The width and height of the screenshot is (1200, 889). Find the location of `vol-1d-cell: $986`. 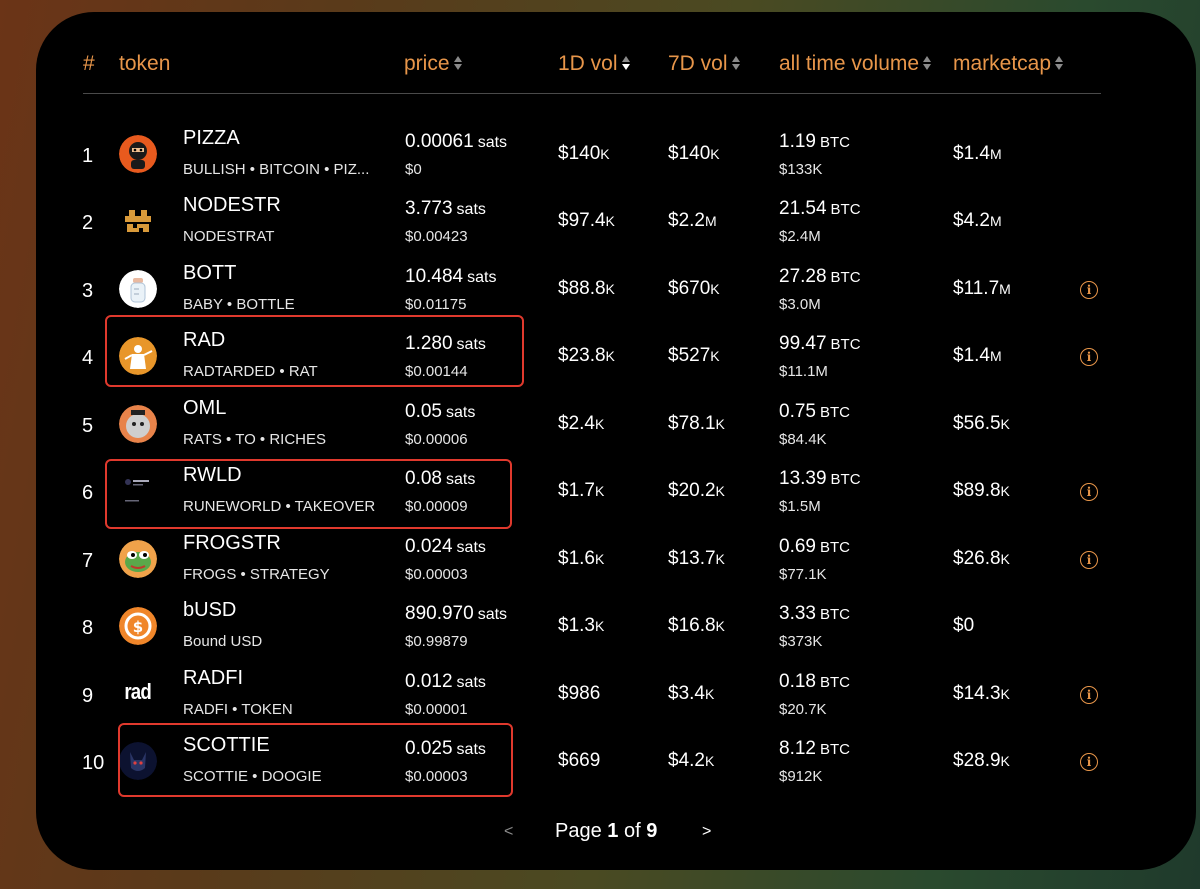

vol-1d-cell: $986 is located at coordinates (579, 693).